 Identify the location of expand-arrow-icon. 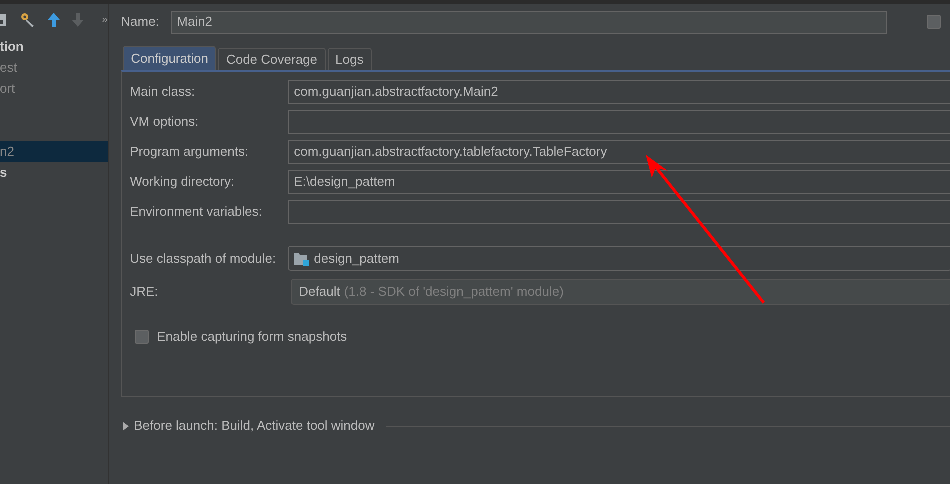
(126, 426).